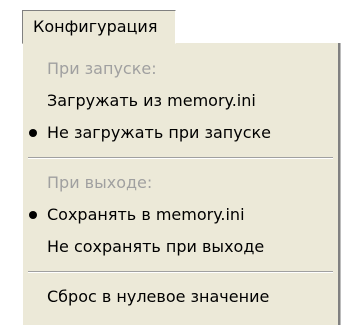 The image size is (361, 325). What do you see at coordinates (146, 214) in the screenshot?
I see `menu-item-label: Сохранять в memory.ini` at bounding box center [146, 214].